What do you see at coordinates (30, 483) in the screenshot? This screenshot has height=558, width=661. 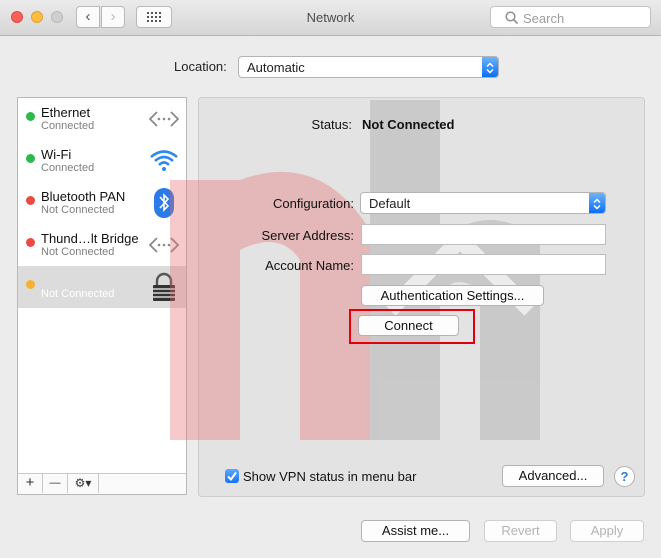 I see `add-service-button: +` at bounding box center [30, 483].